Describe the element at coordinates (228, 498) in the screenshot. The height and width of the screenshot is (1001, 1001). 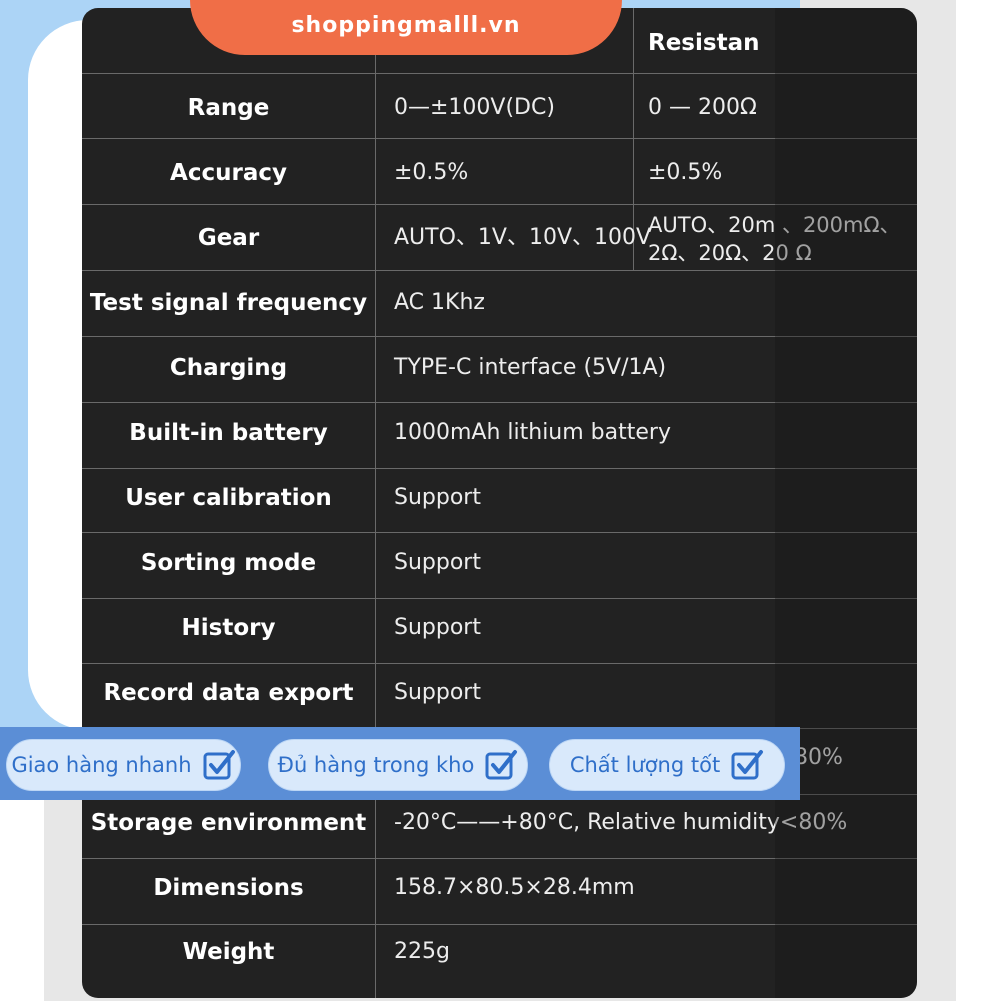
I see `label-user-calibration: User calibration` at that location.